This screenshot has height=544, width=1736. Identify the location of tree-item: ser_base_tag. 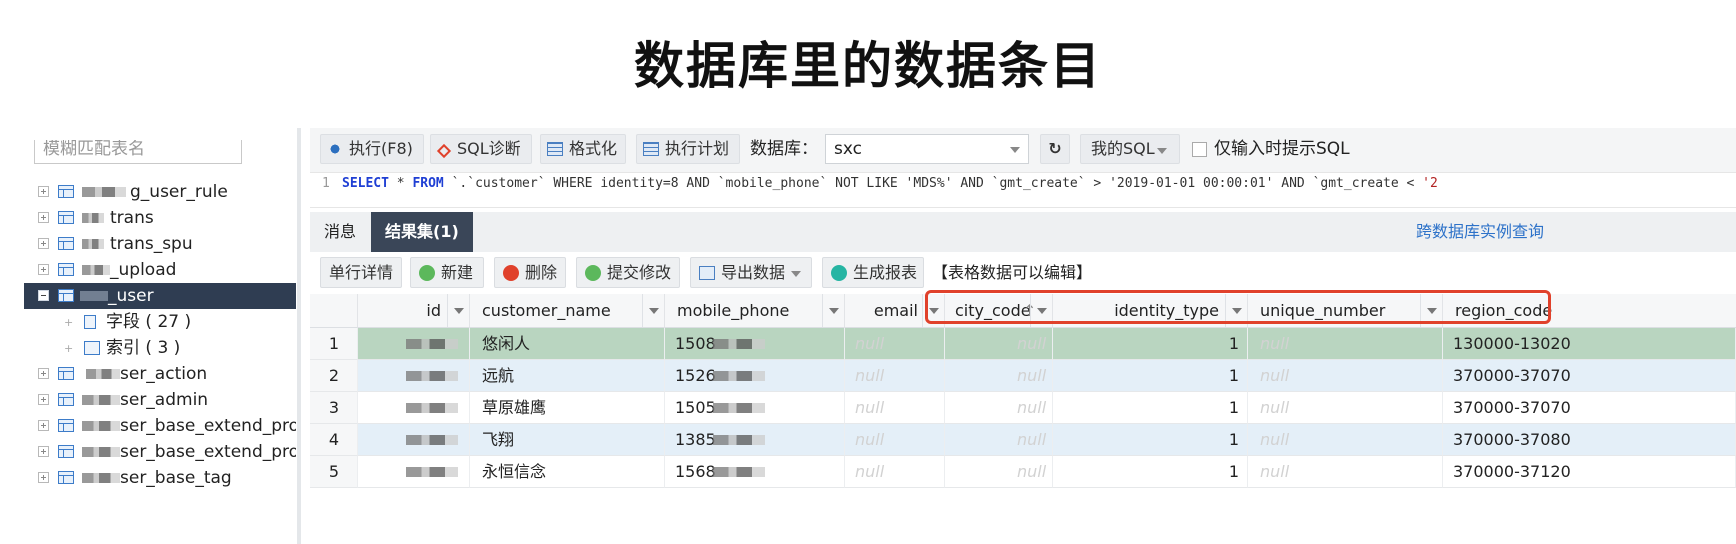
(160, 478).